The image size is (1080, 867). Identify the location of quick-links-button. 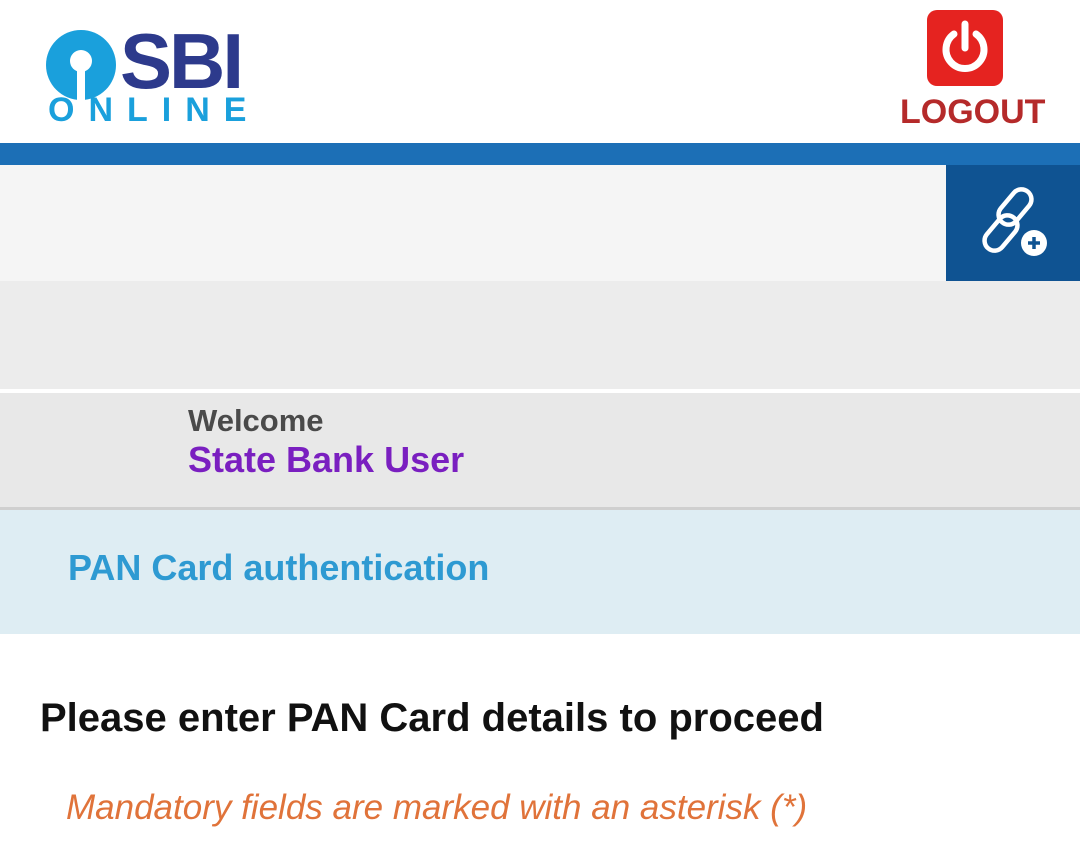
(1013, 223).